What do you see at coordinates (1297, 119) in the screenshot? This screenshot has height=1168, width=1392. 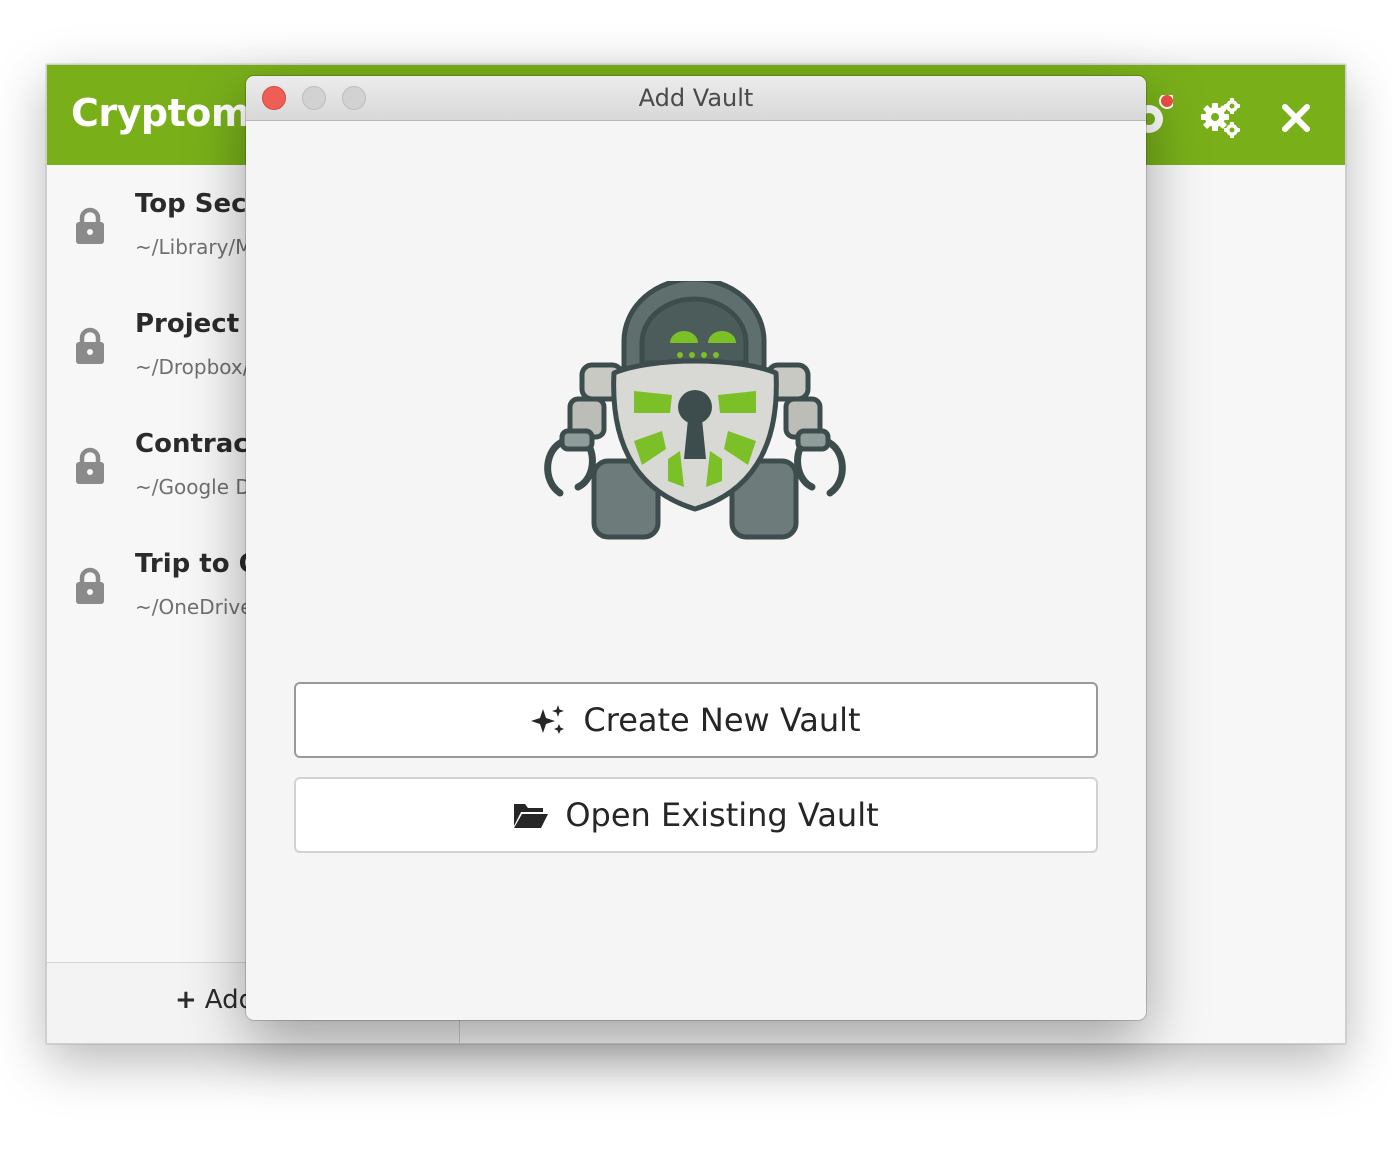 I see `close-icon` at bounding box center [1297, 119].